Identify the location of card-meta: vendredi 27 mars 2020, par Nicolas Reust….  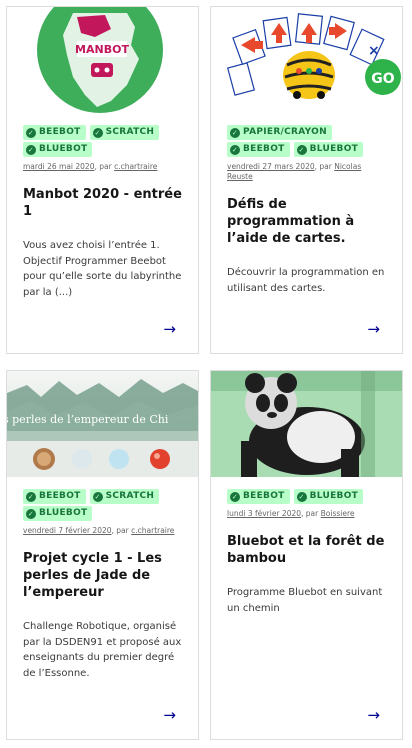
(294, 171).